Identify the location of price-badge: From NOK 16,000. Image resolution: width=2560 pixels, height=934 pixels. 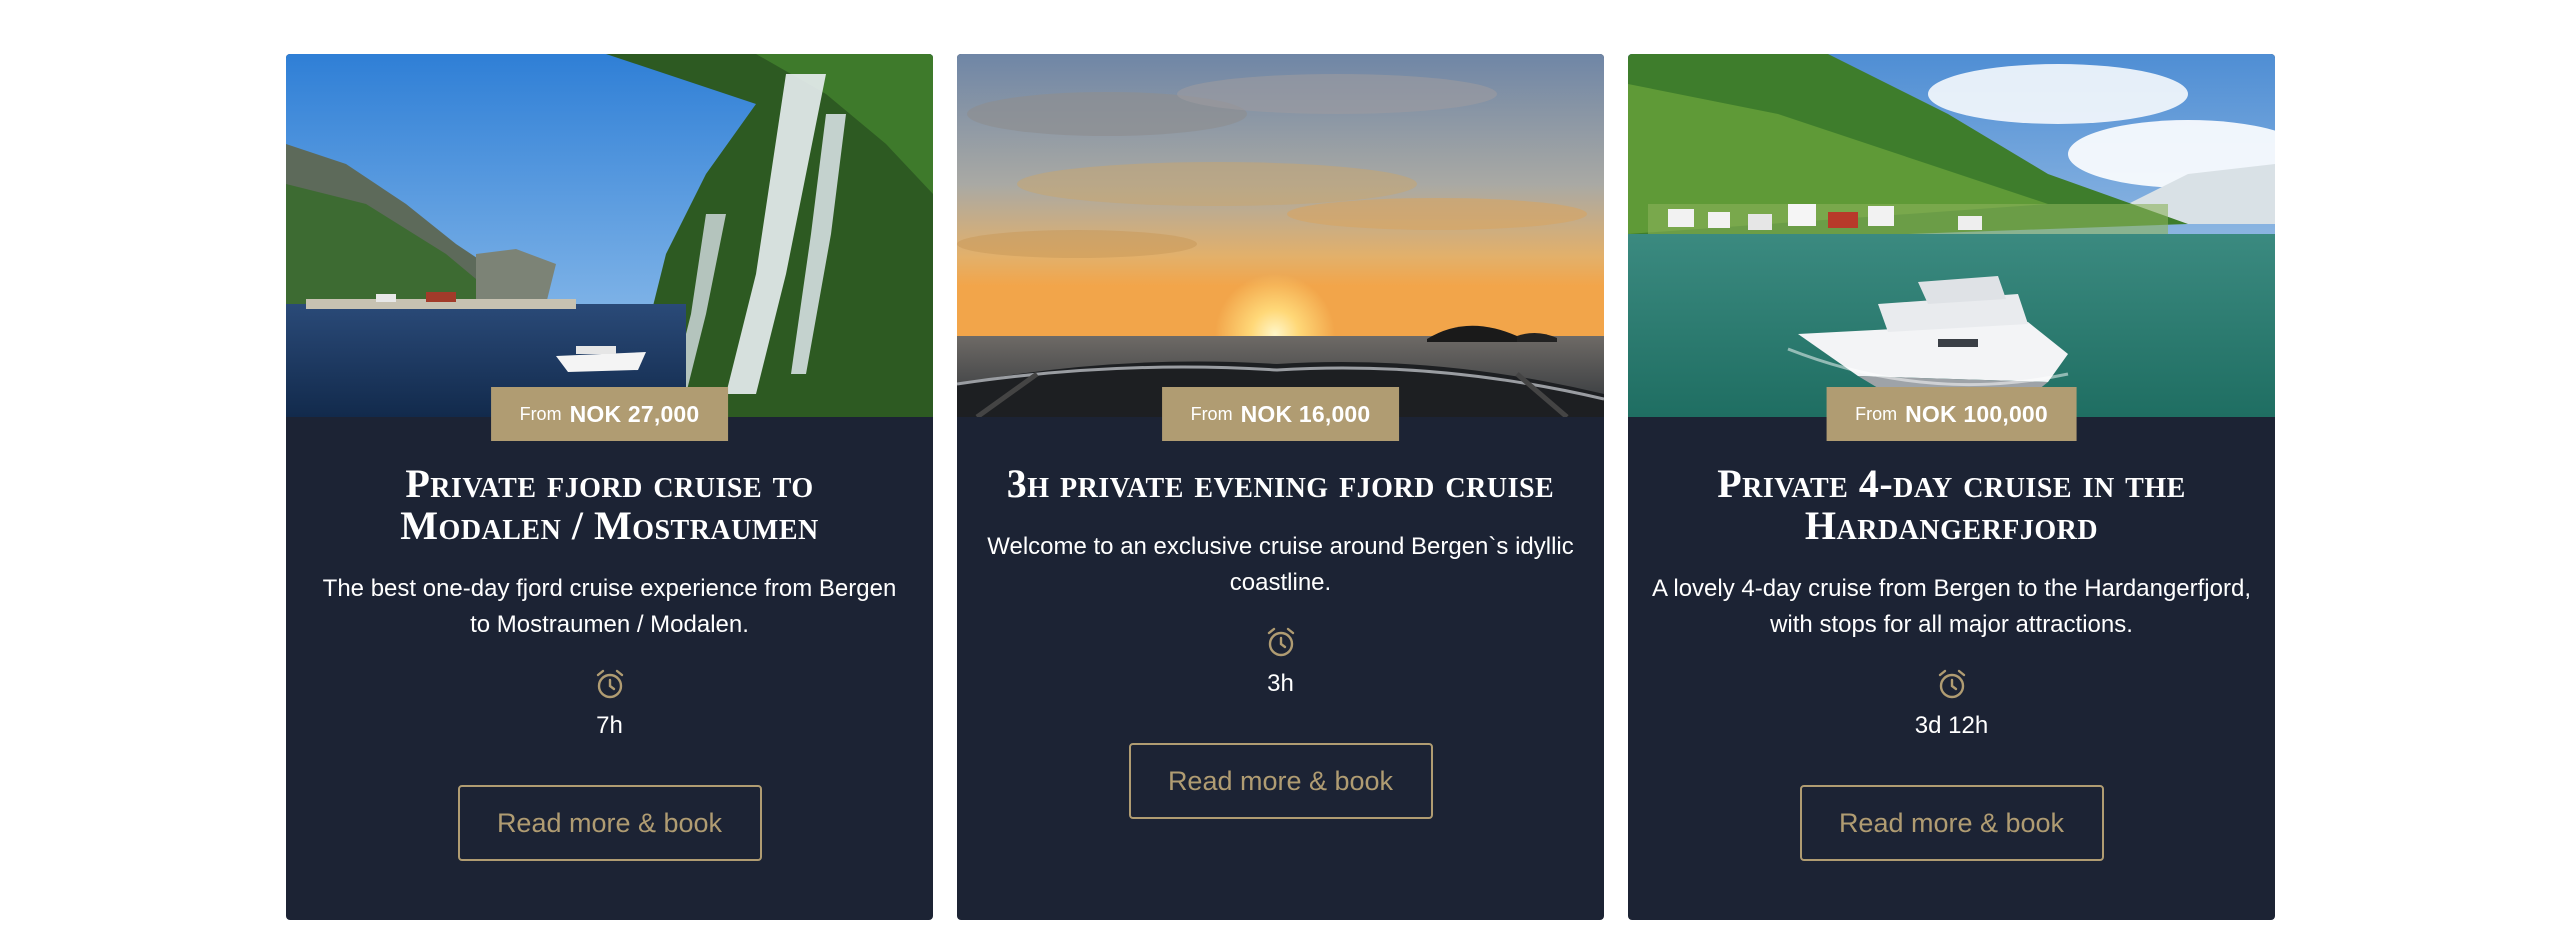
(1280, 414).